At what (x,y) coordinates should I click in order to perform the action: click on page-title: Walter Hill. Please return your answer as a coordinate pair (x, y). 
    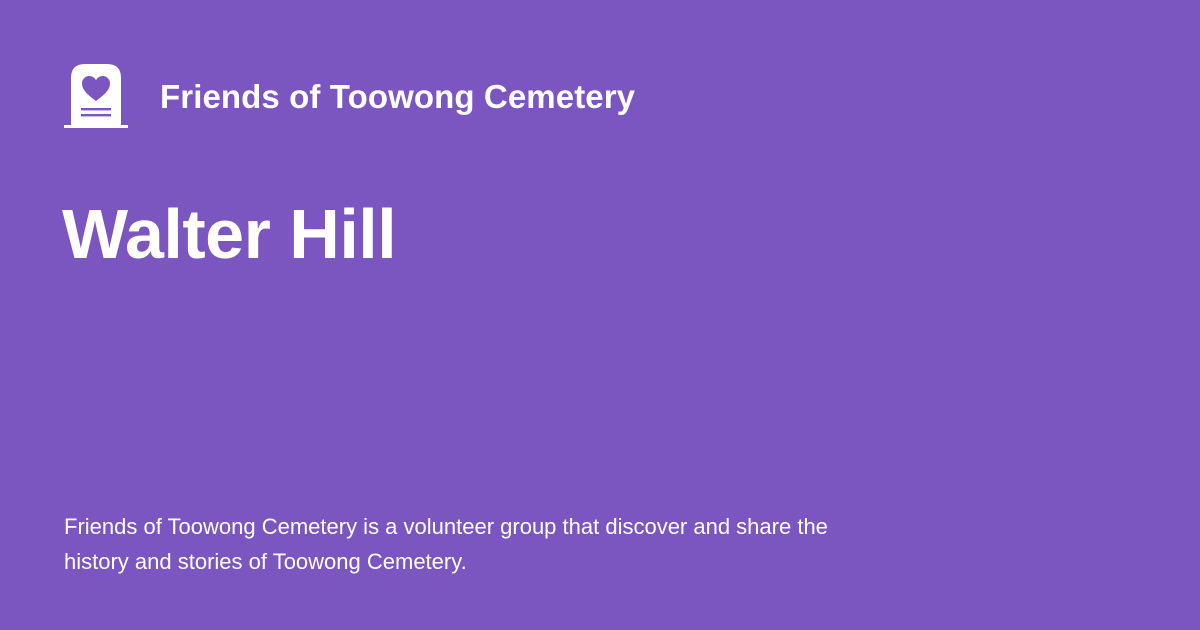
    Looking at the image, I should click on (229, 234).